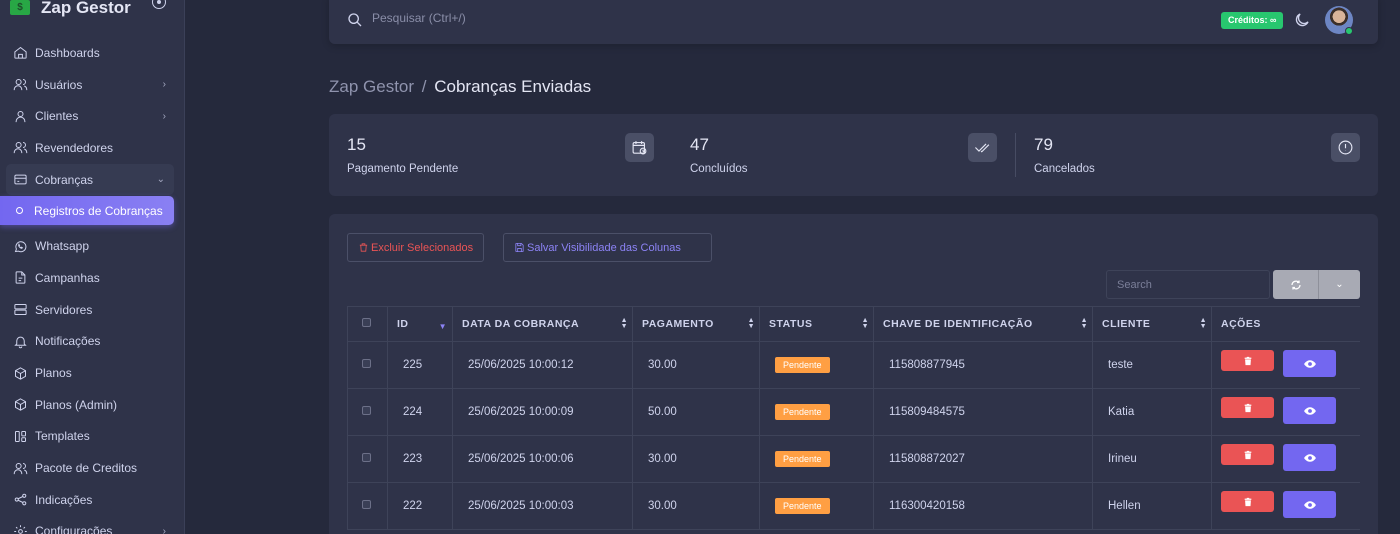 This screenshot has width=1400, height=534. I want to click on save-column-visibility-button: Salvar Visibilidade das Colunas, so click(607, 247).